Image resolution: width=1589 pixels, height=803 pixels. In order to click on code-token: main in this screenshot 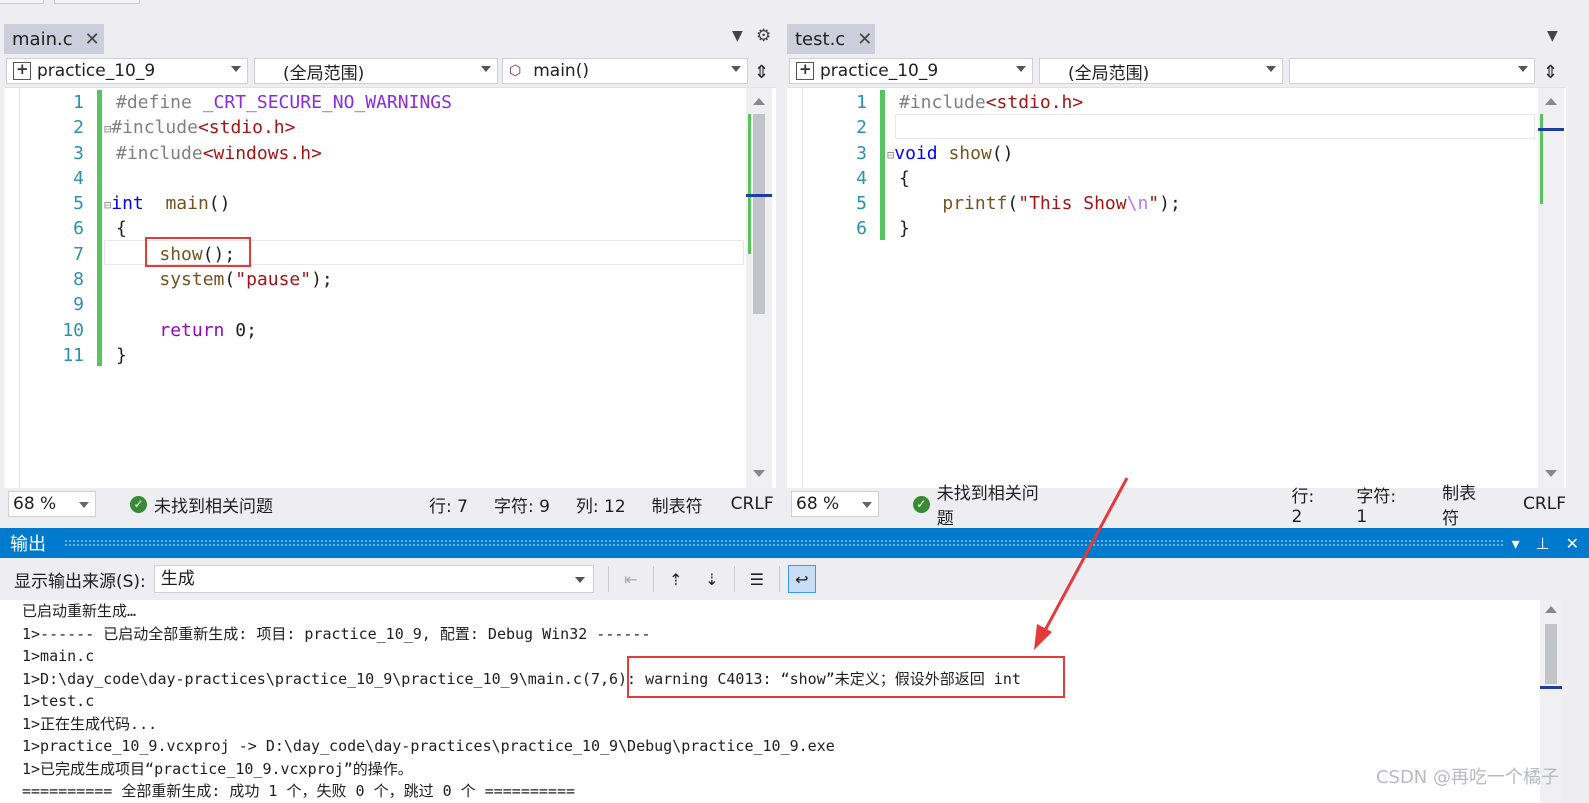, I will do `click(187, 204)`.